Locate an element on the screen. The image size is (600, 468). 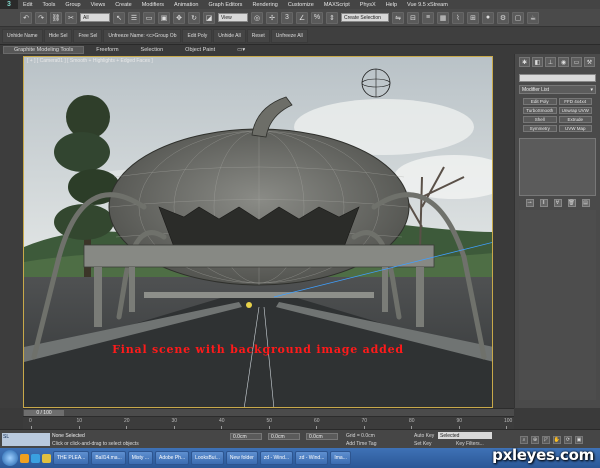
app-logo-icon: 3 is located at coordinates (9, 4).